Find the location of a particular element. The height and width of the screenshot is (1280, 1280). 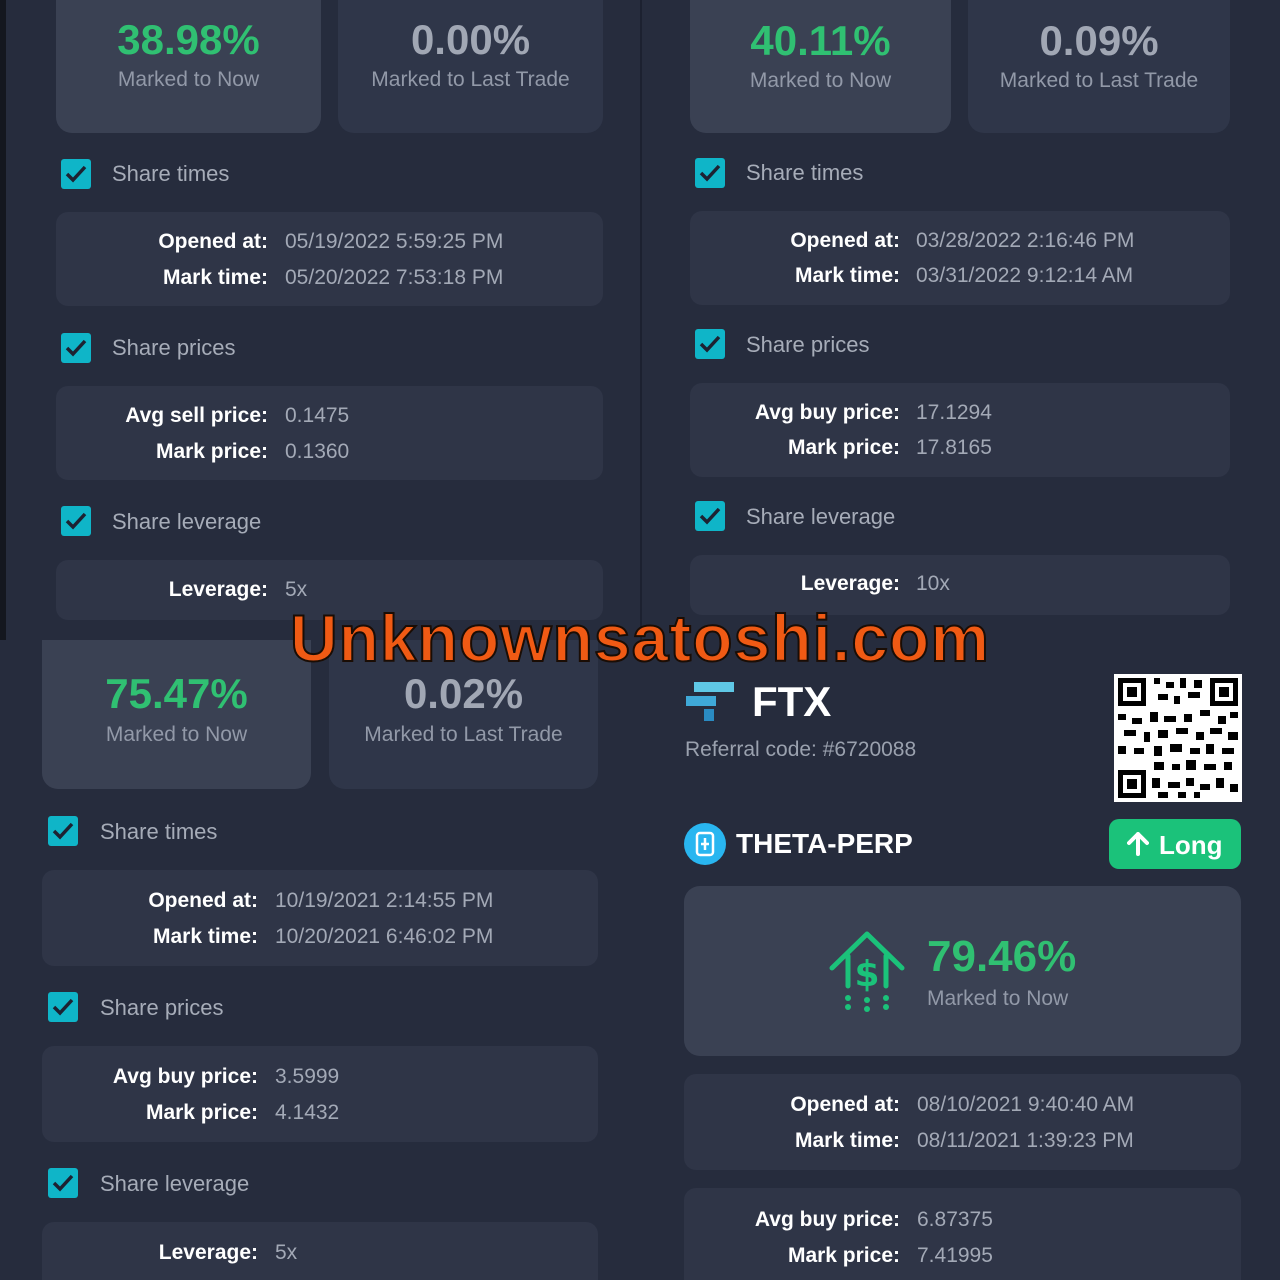

marked-to-now-value: 79.46% is located at coordinates (1002, 956).